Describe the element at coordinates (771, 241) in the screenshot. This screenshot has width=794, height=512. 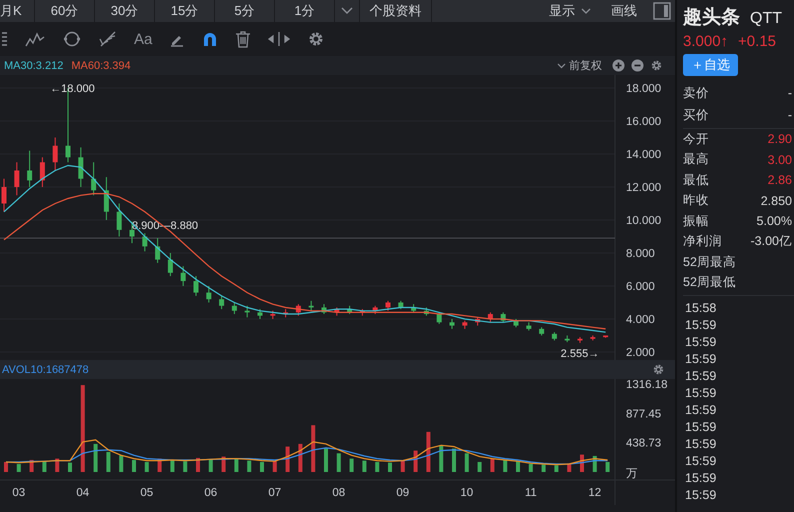
I see `quote-value: -3.00亿` at that location.